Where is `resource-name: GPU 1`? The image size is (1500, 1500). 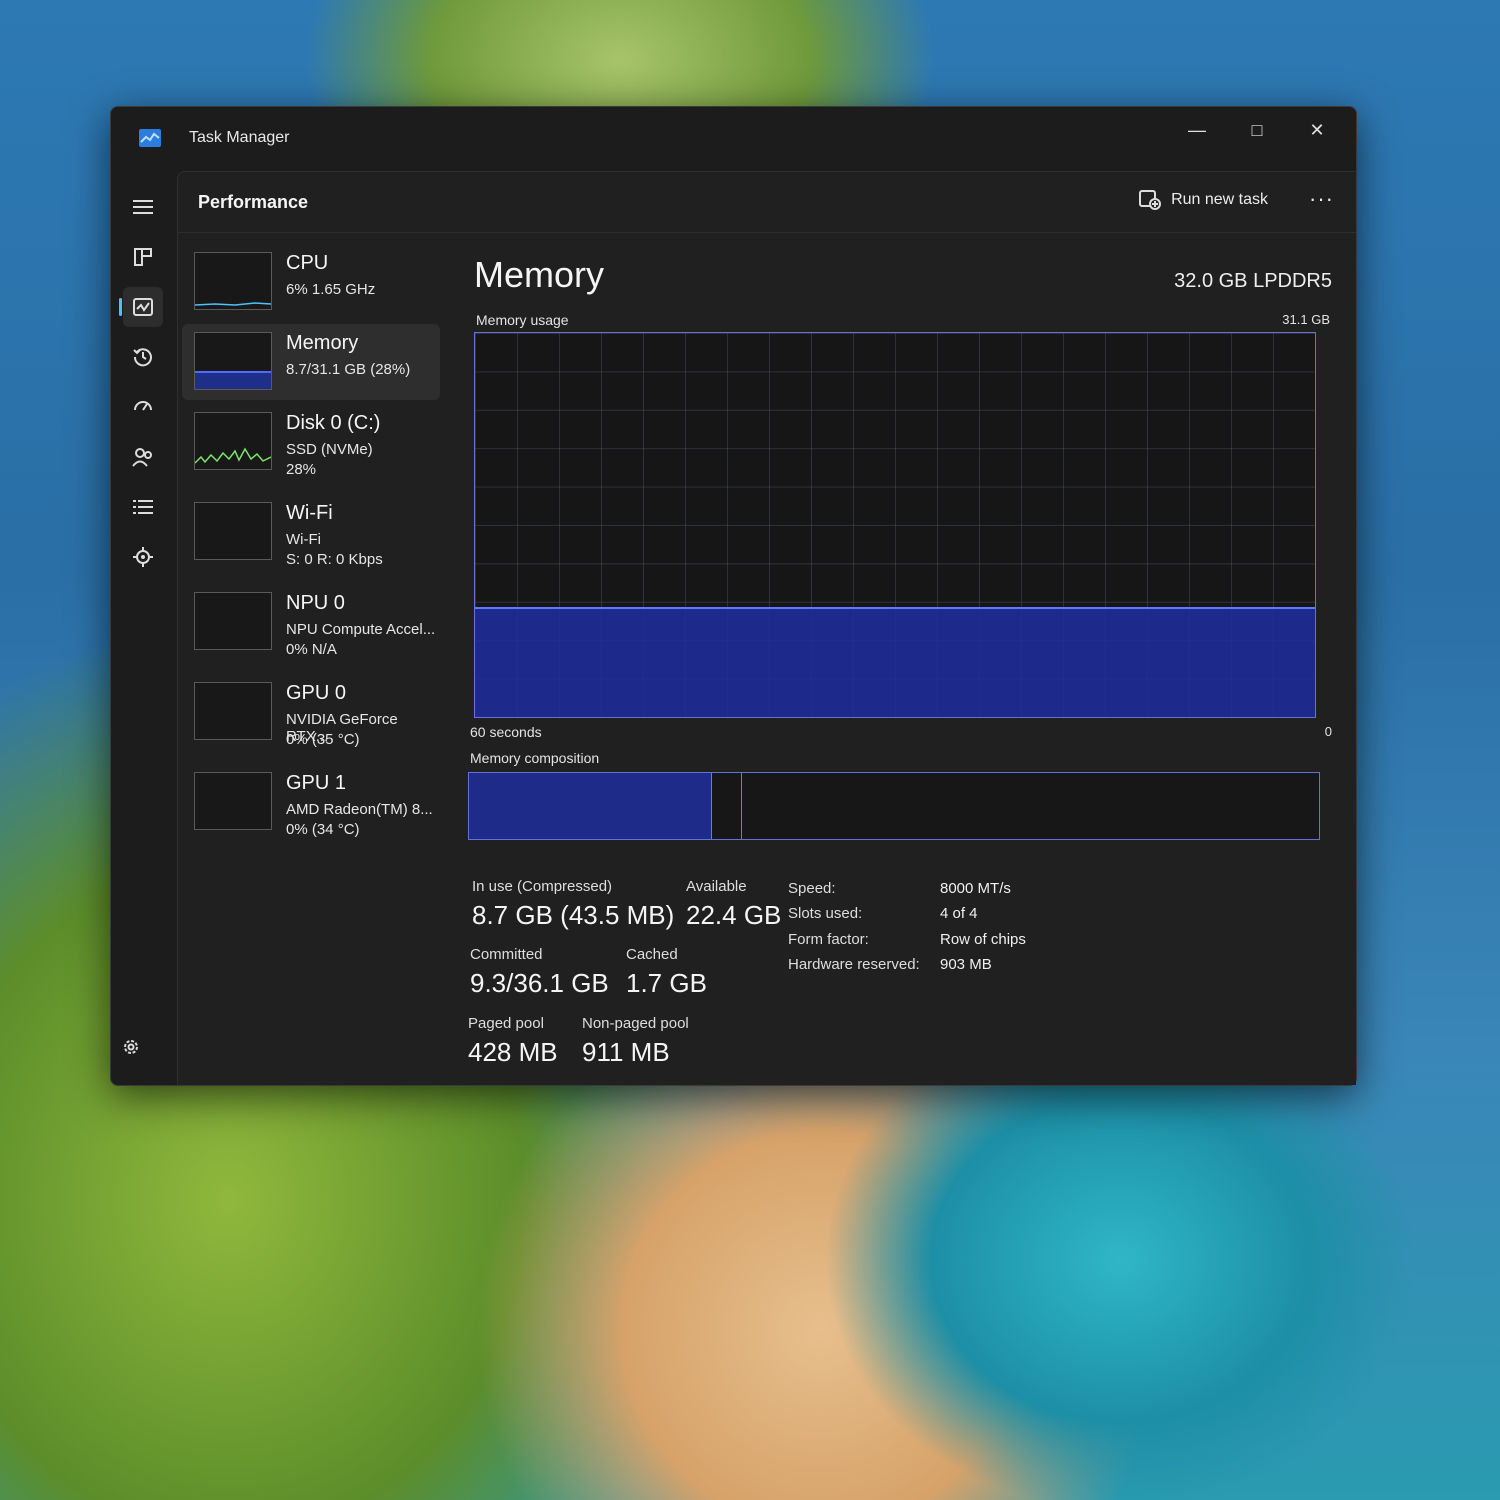 resource-name: GPU 1 is located at coordinates (316, 783).